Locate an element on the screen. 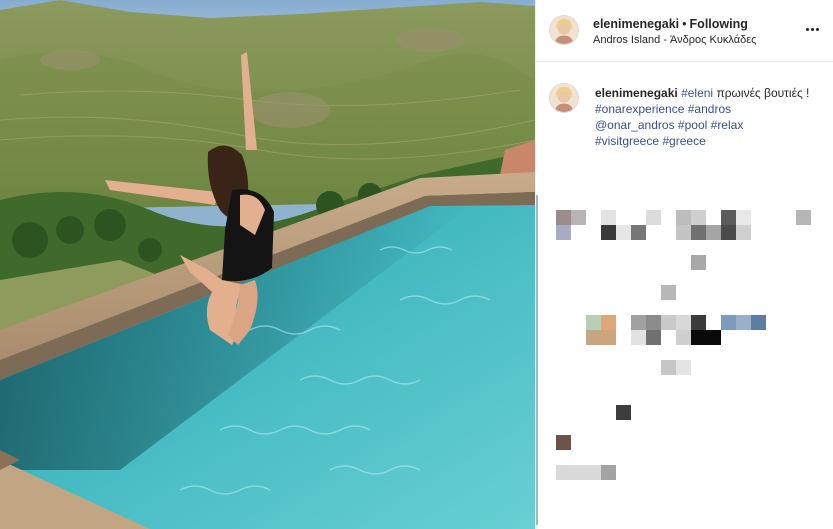 This screenshot has height=529, width=833. hashtag-link: #onarexperience is located at coordinates (639, 109).